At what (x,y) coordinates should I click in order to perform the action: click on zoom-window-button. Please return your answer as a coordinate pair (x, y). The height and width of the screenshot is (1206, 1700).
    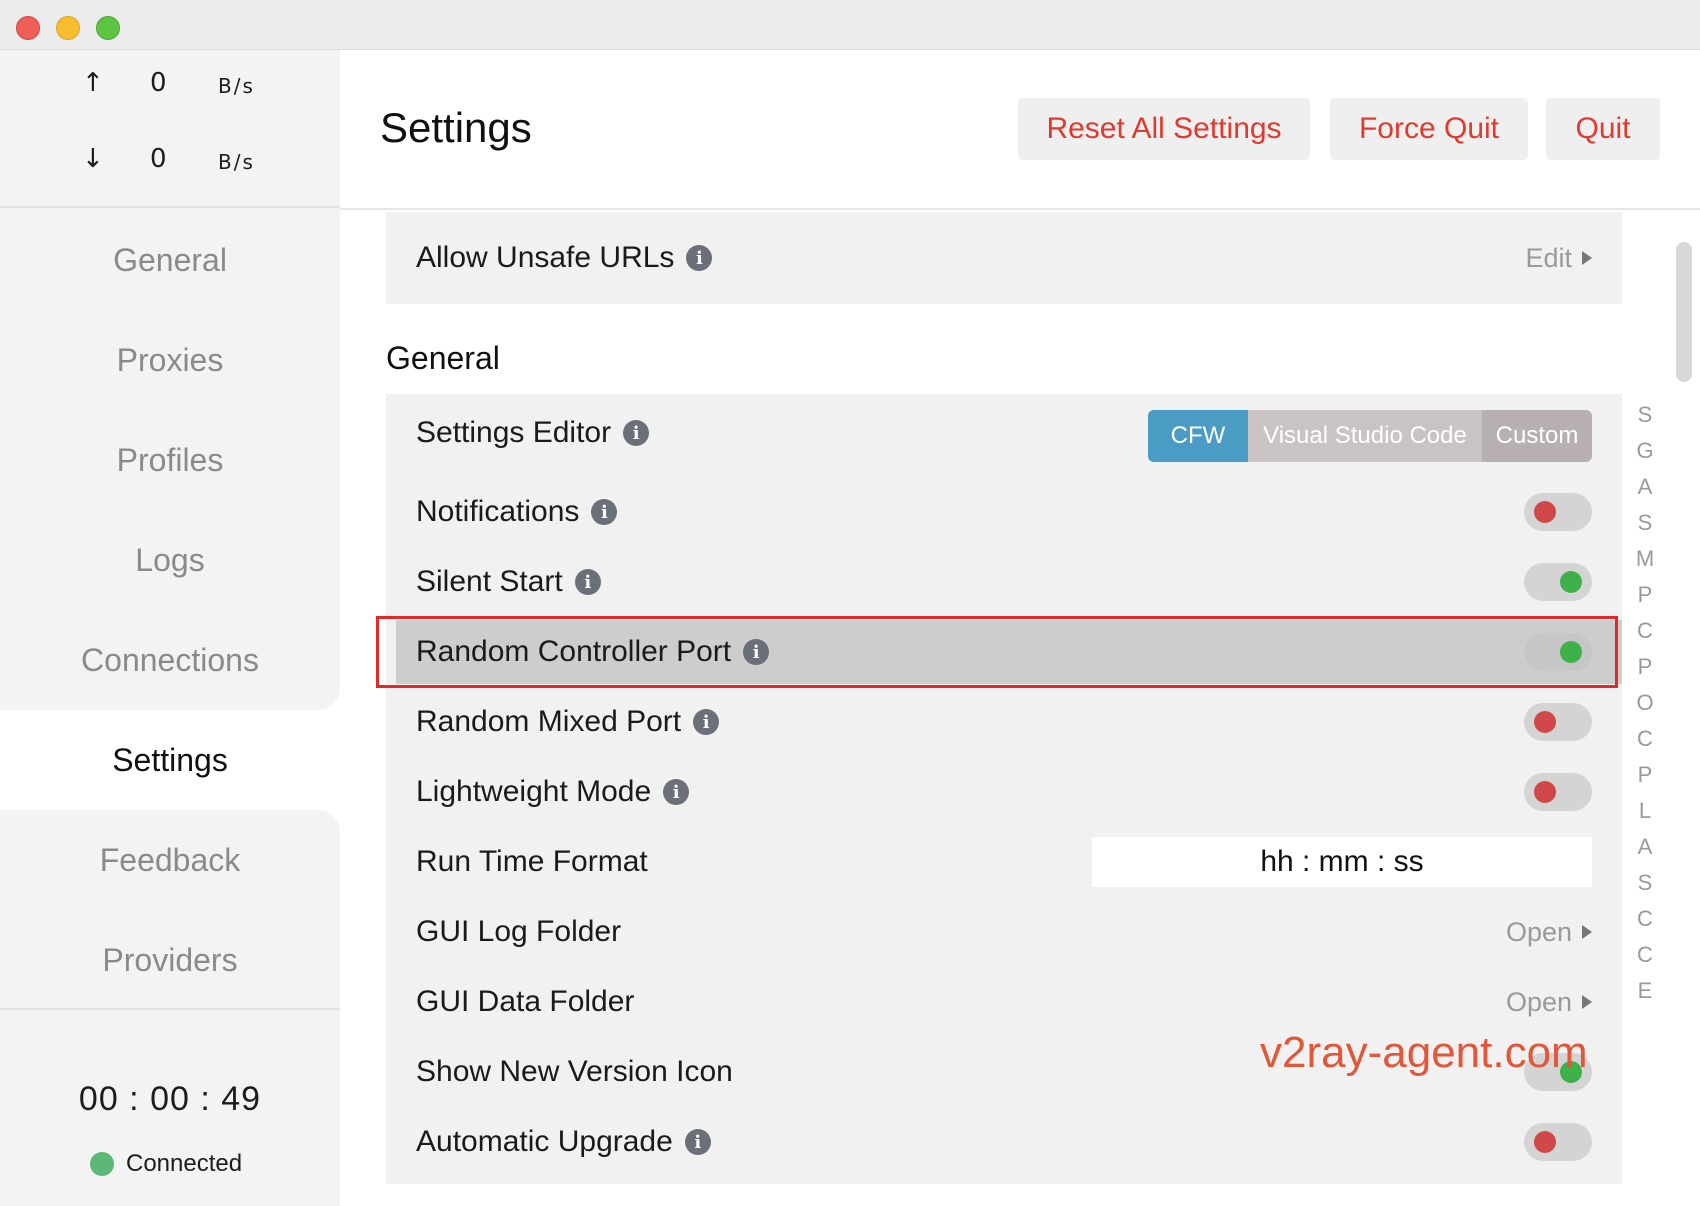
    Looking at the image, I should click on (108, 28).